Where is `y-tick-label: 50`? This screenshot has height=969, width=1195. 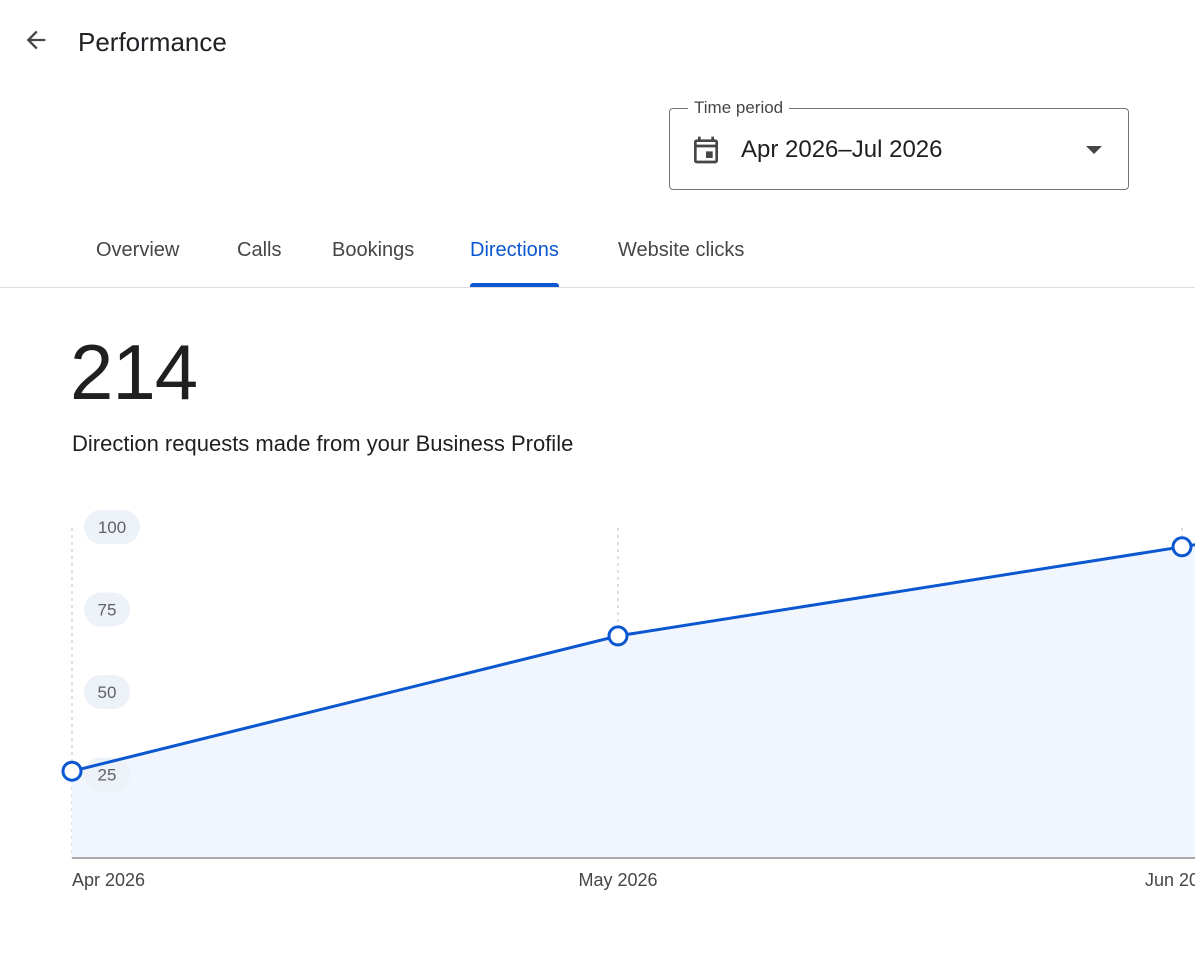 y-tick-label: 50 is located at coordinates (107, 692).